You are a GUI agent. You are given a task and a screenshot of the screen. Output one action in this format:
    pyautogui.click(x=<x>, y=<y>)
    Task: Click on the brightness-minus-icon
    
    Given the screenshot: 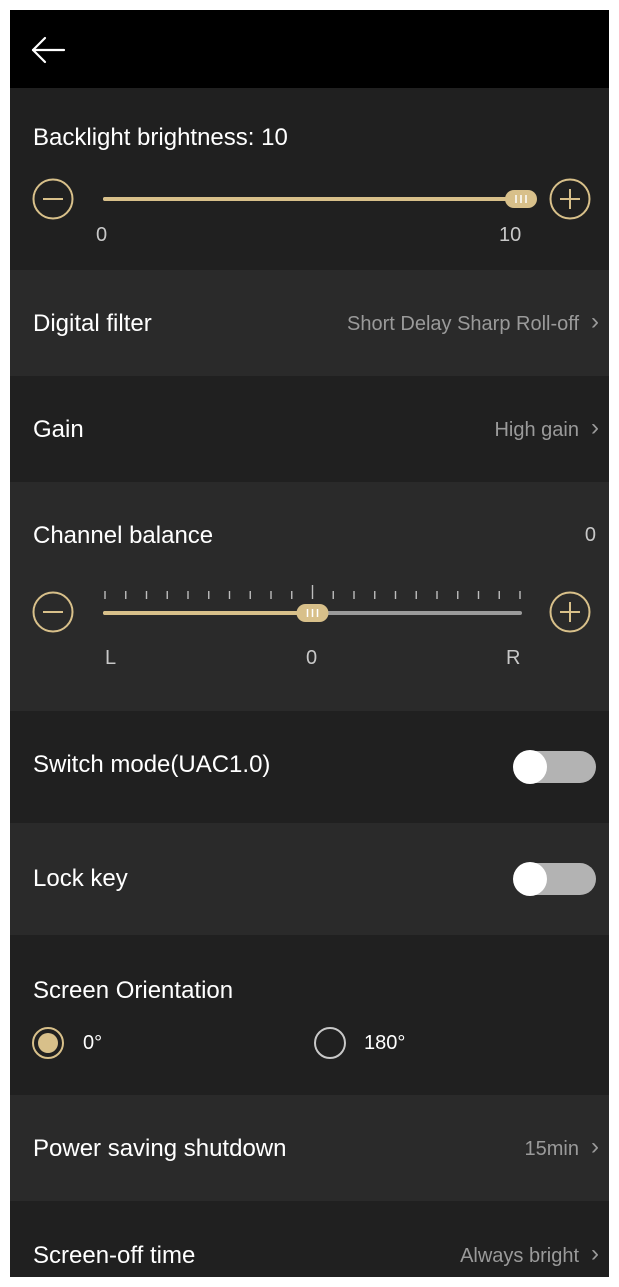 What is the action you would take?
    pyautogui.click(x=53, y=199)
    